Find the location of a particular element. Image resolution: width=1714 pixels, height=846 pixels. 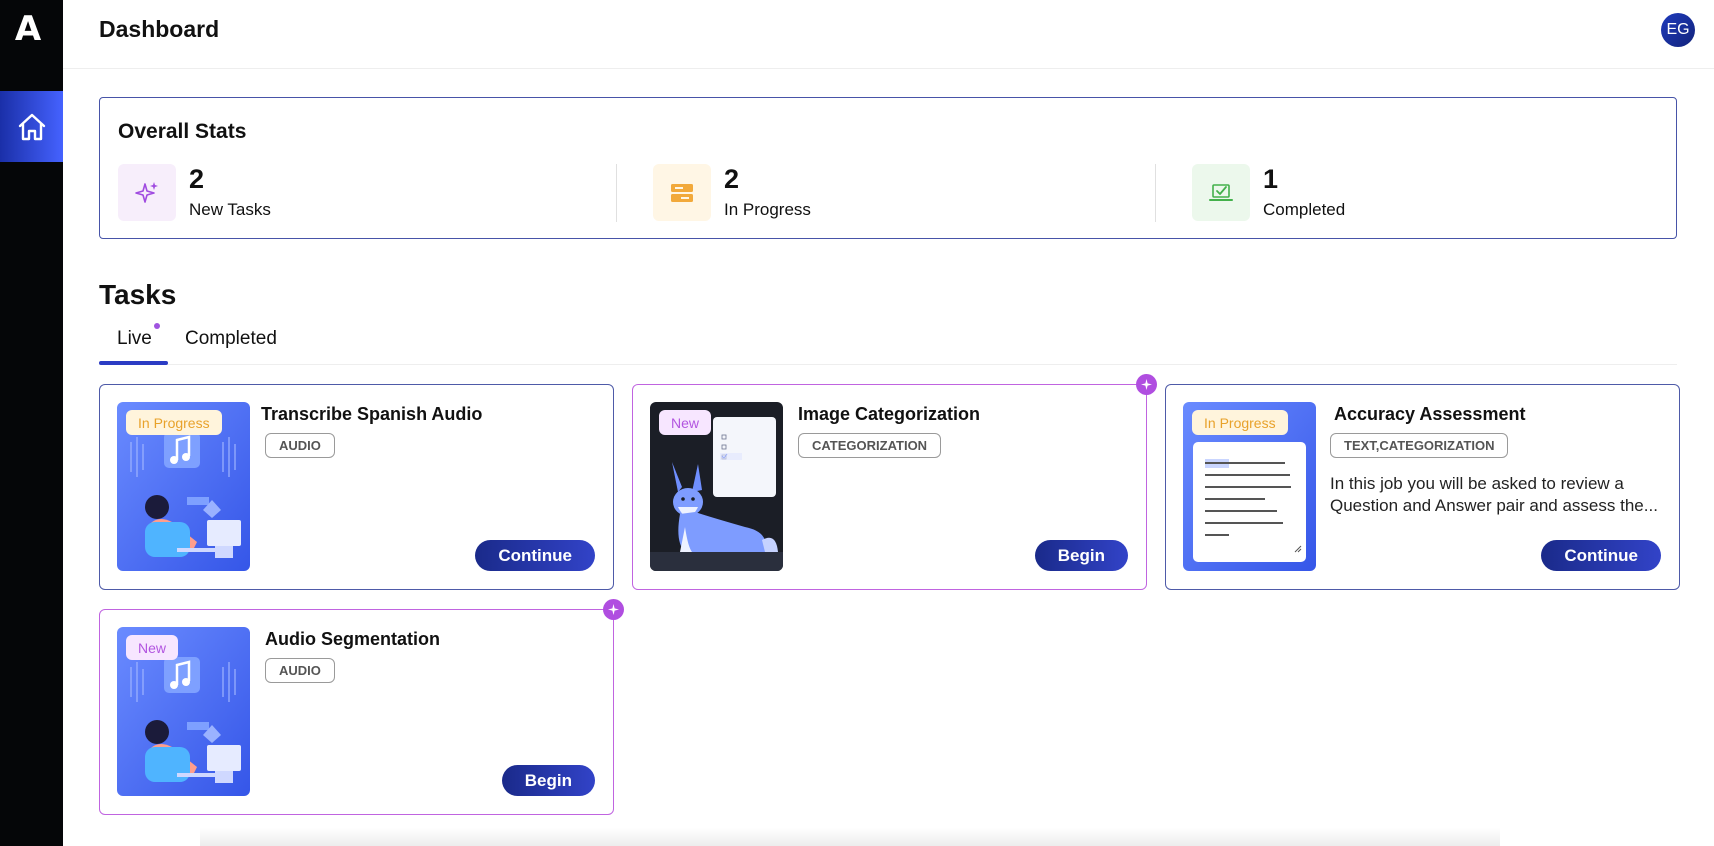

stat-label: In Progress is located at coordinates (767, 209).